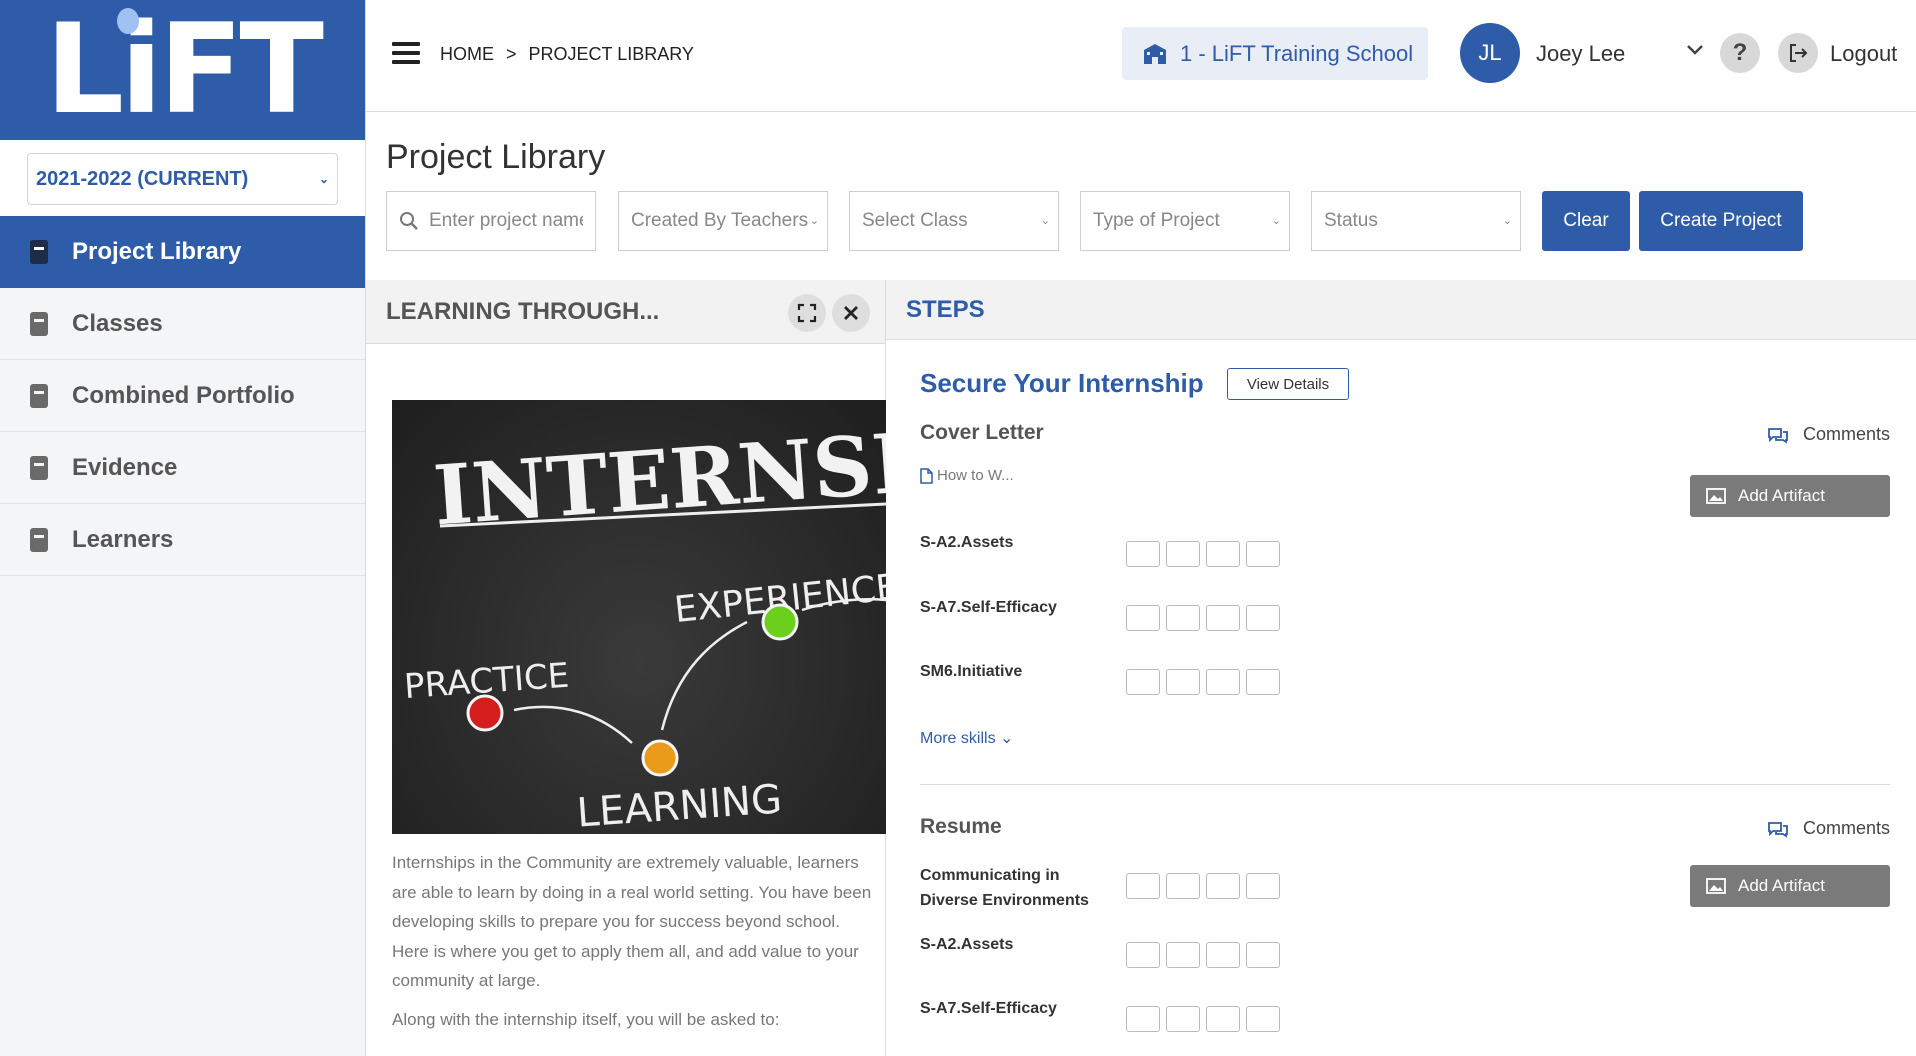 This screenshot has width=1916, height=1056. I want to click on created-by-select: Created By Teachers ⌄, so click(723, 221).